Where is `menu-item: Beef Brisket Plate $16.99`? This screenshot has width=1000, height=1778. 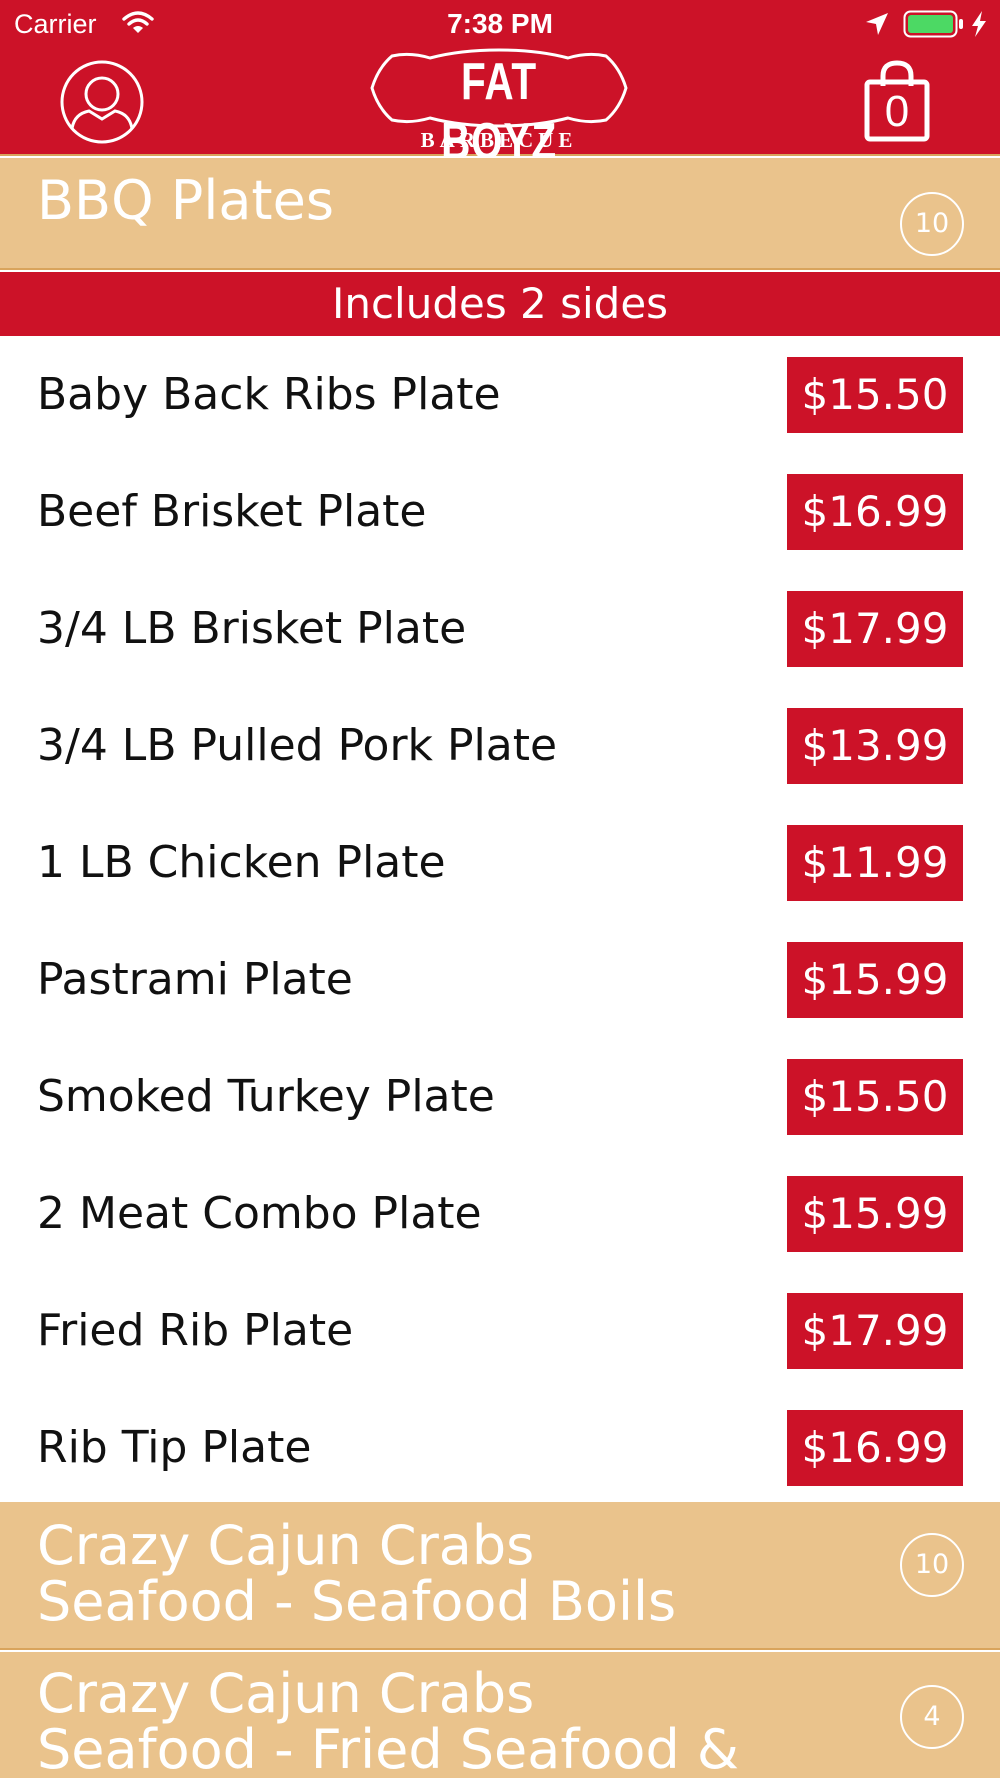 menu-item: Beef Brisket Plate $16.99 is located at coordinates (500, 511).